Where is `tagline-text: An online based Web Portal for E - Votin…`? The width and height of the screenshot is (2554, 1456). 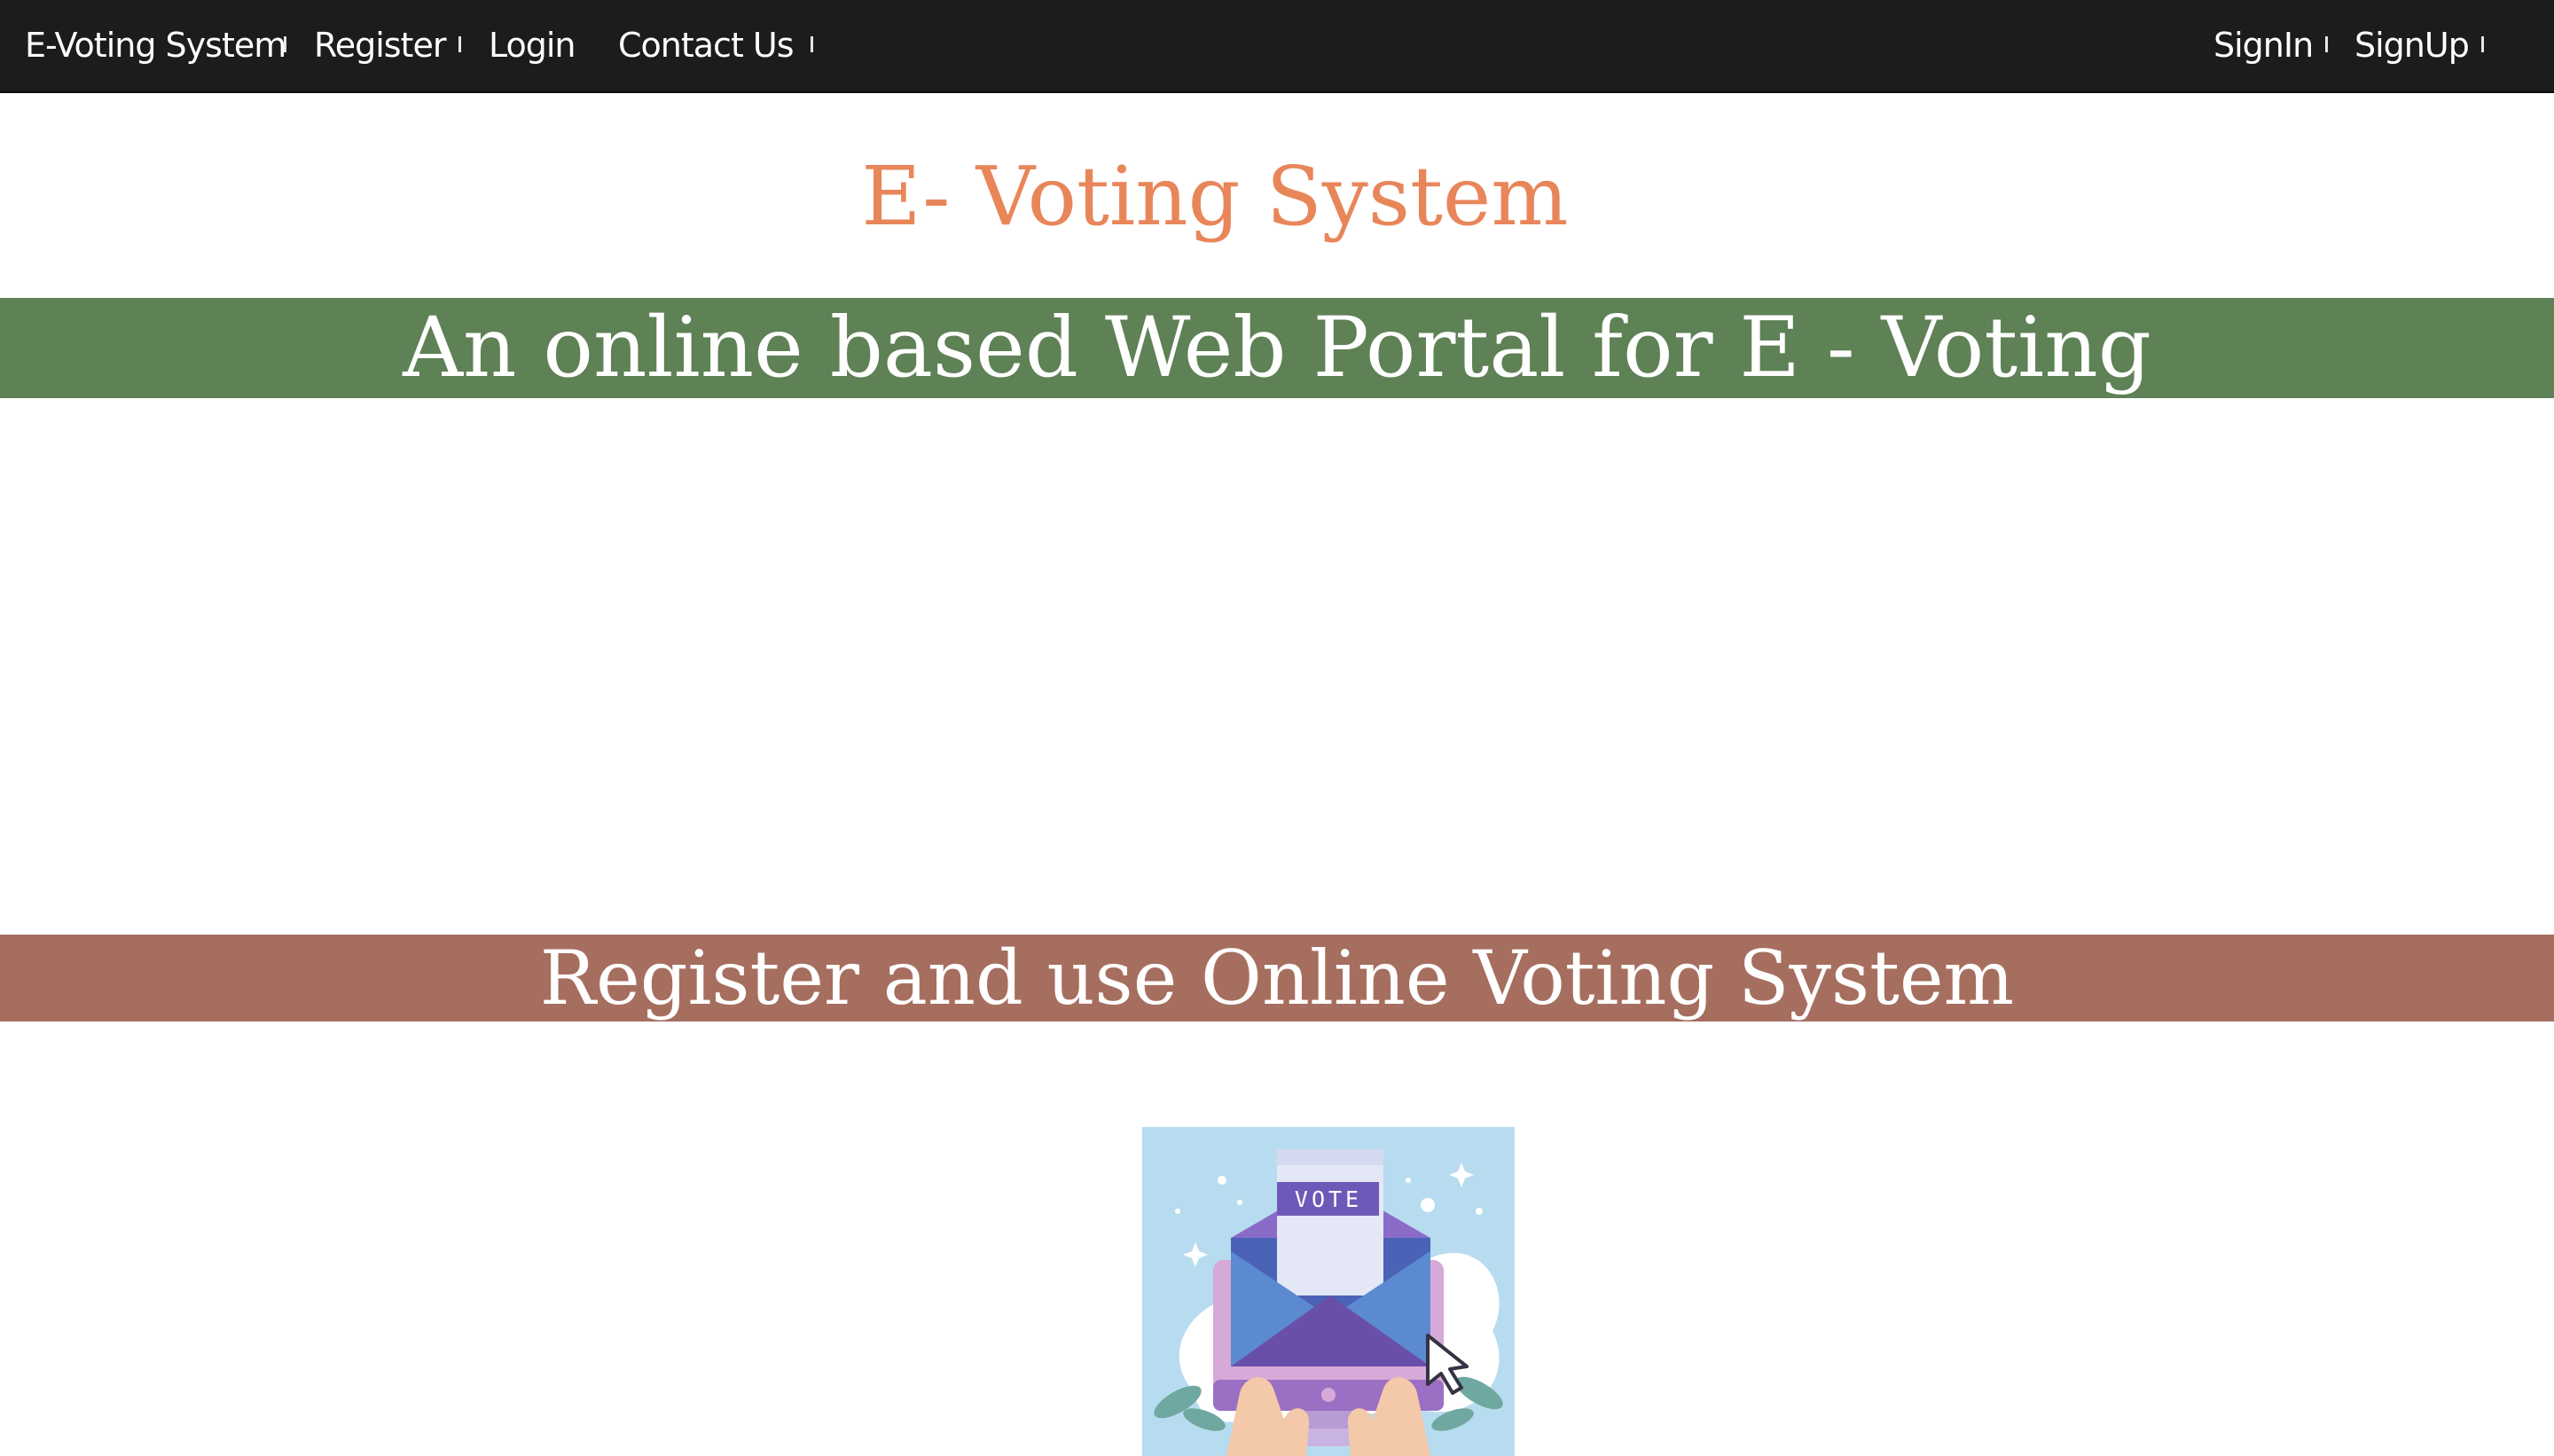
tagline-text: An online based Web Portal for E - Votin… is located at coordinates (1277, 348).